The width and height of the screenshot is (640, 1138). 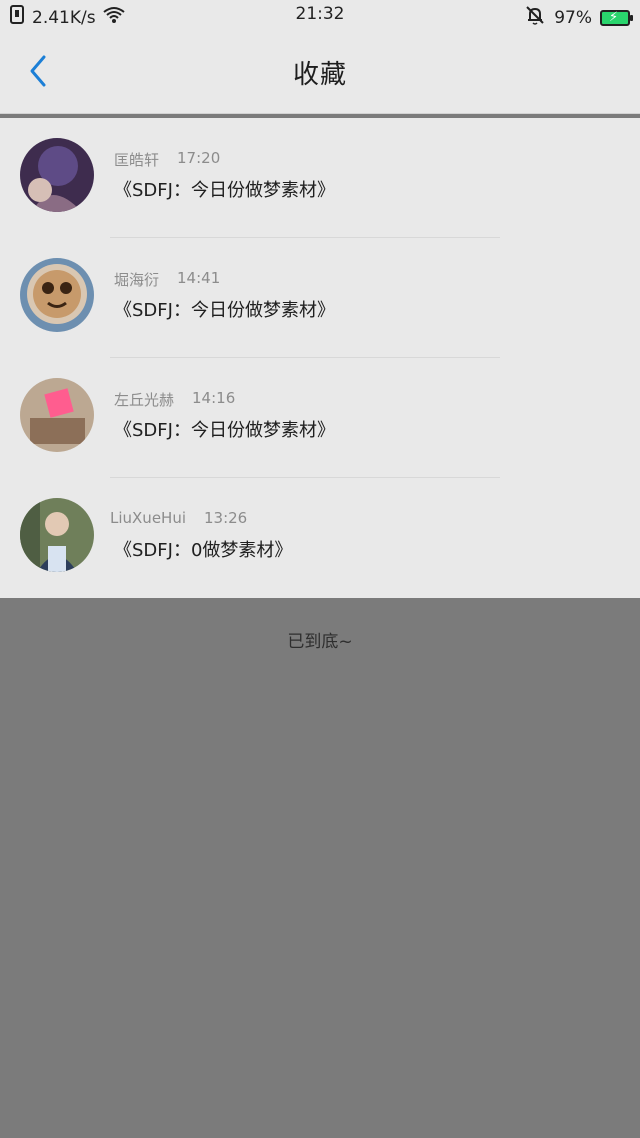 What do you see at coordinates (573, 17) in the screenshot?
I see `battery-percent: 97%` at bounding box center [573, 17].